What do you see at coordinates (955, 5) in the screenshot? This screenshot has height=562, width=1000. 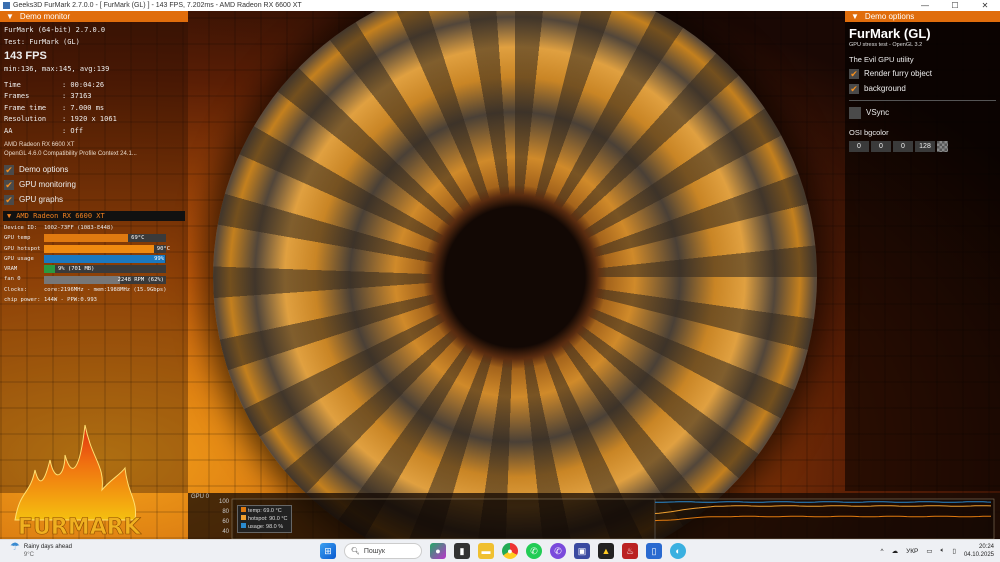 I see `maximize-button: ☐` at bounding box center [955, 5].